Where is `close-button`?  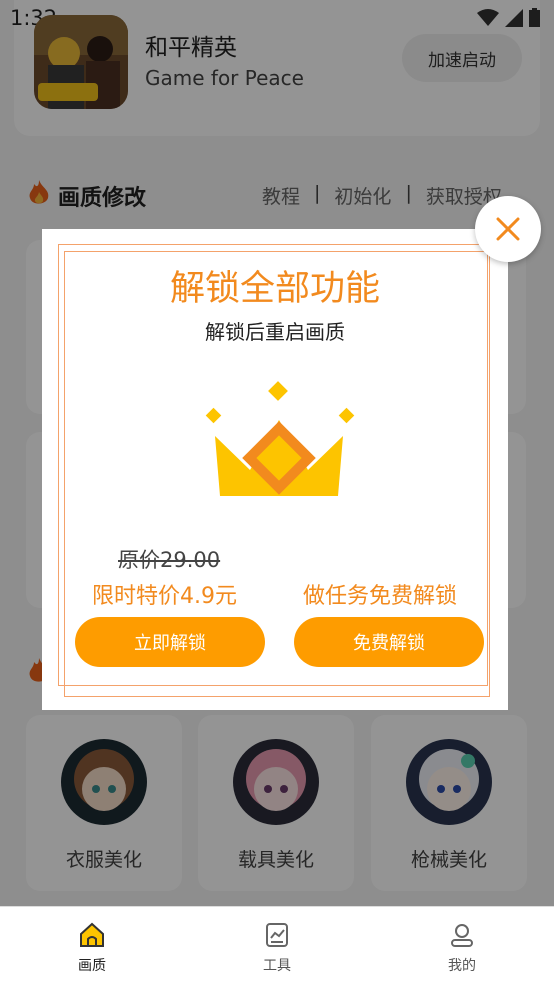 close-button is located at coordinates (508, 229).